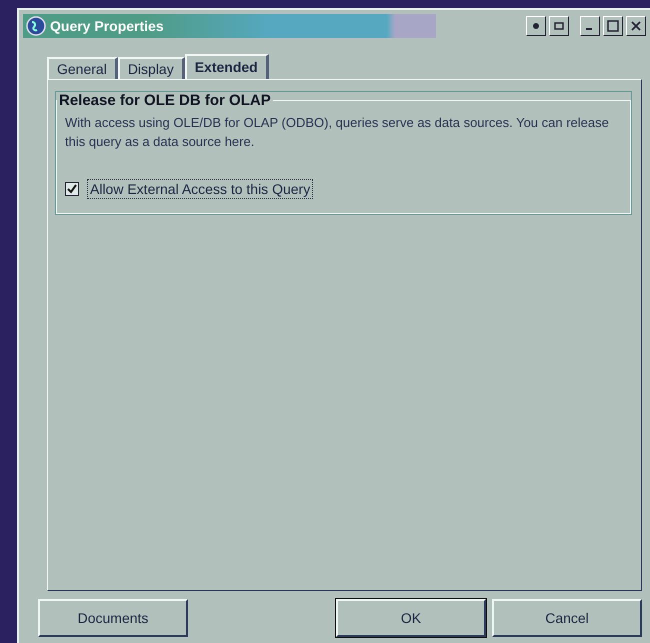 This screenshot has height=643, width=650. What do you see at coordinates (113, 618) in the screenshot?
I see `dialog-button: Documents` at bounding box center [113, 618].